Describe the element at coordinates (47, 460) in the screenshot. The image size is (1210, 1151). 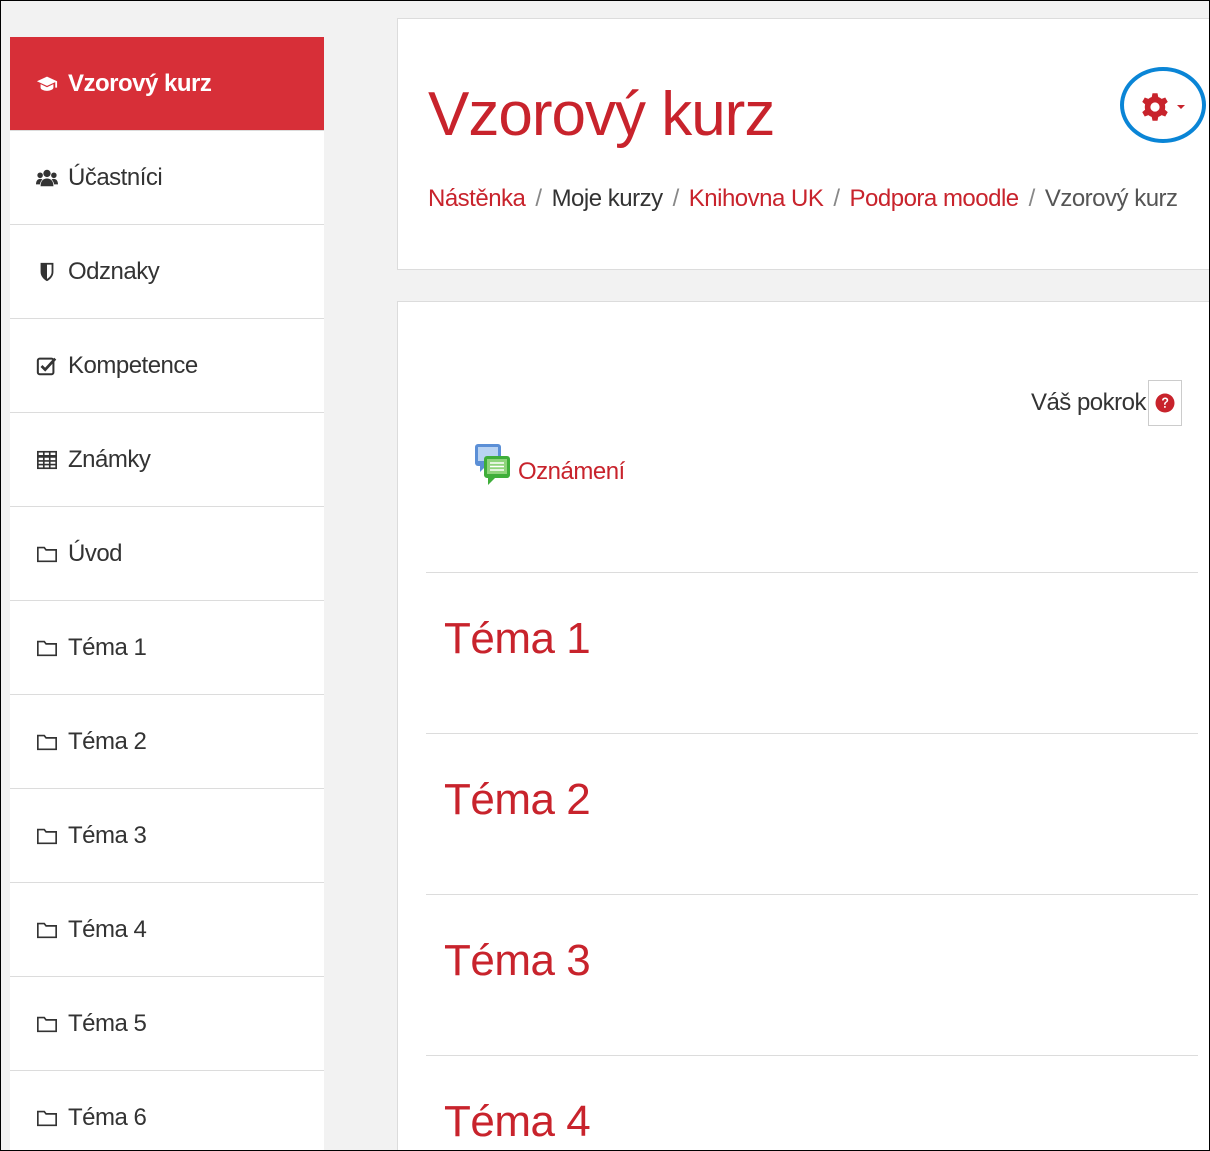
I see `table-icon` at that location.